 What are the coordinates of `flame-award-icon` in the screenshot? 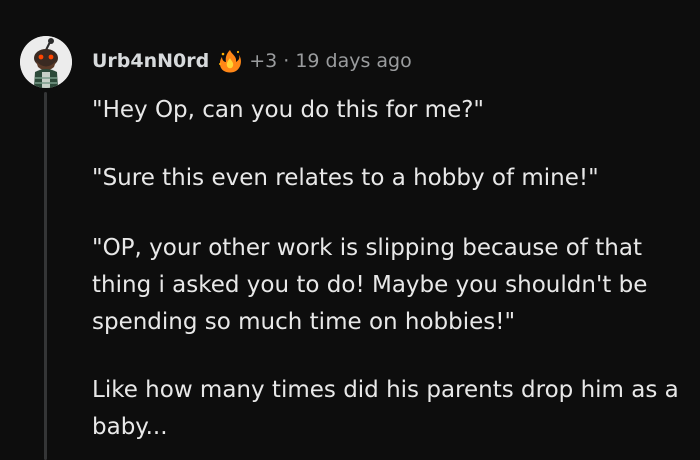 It's located at (230, 61).